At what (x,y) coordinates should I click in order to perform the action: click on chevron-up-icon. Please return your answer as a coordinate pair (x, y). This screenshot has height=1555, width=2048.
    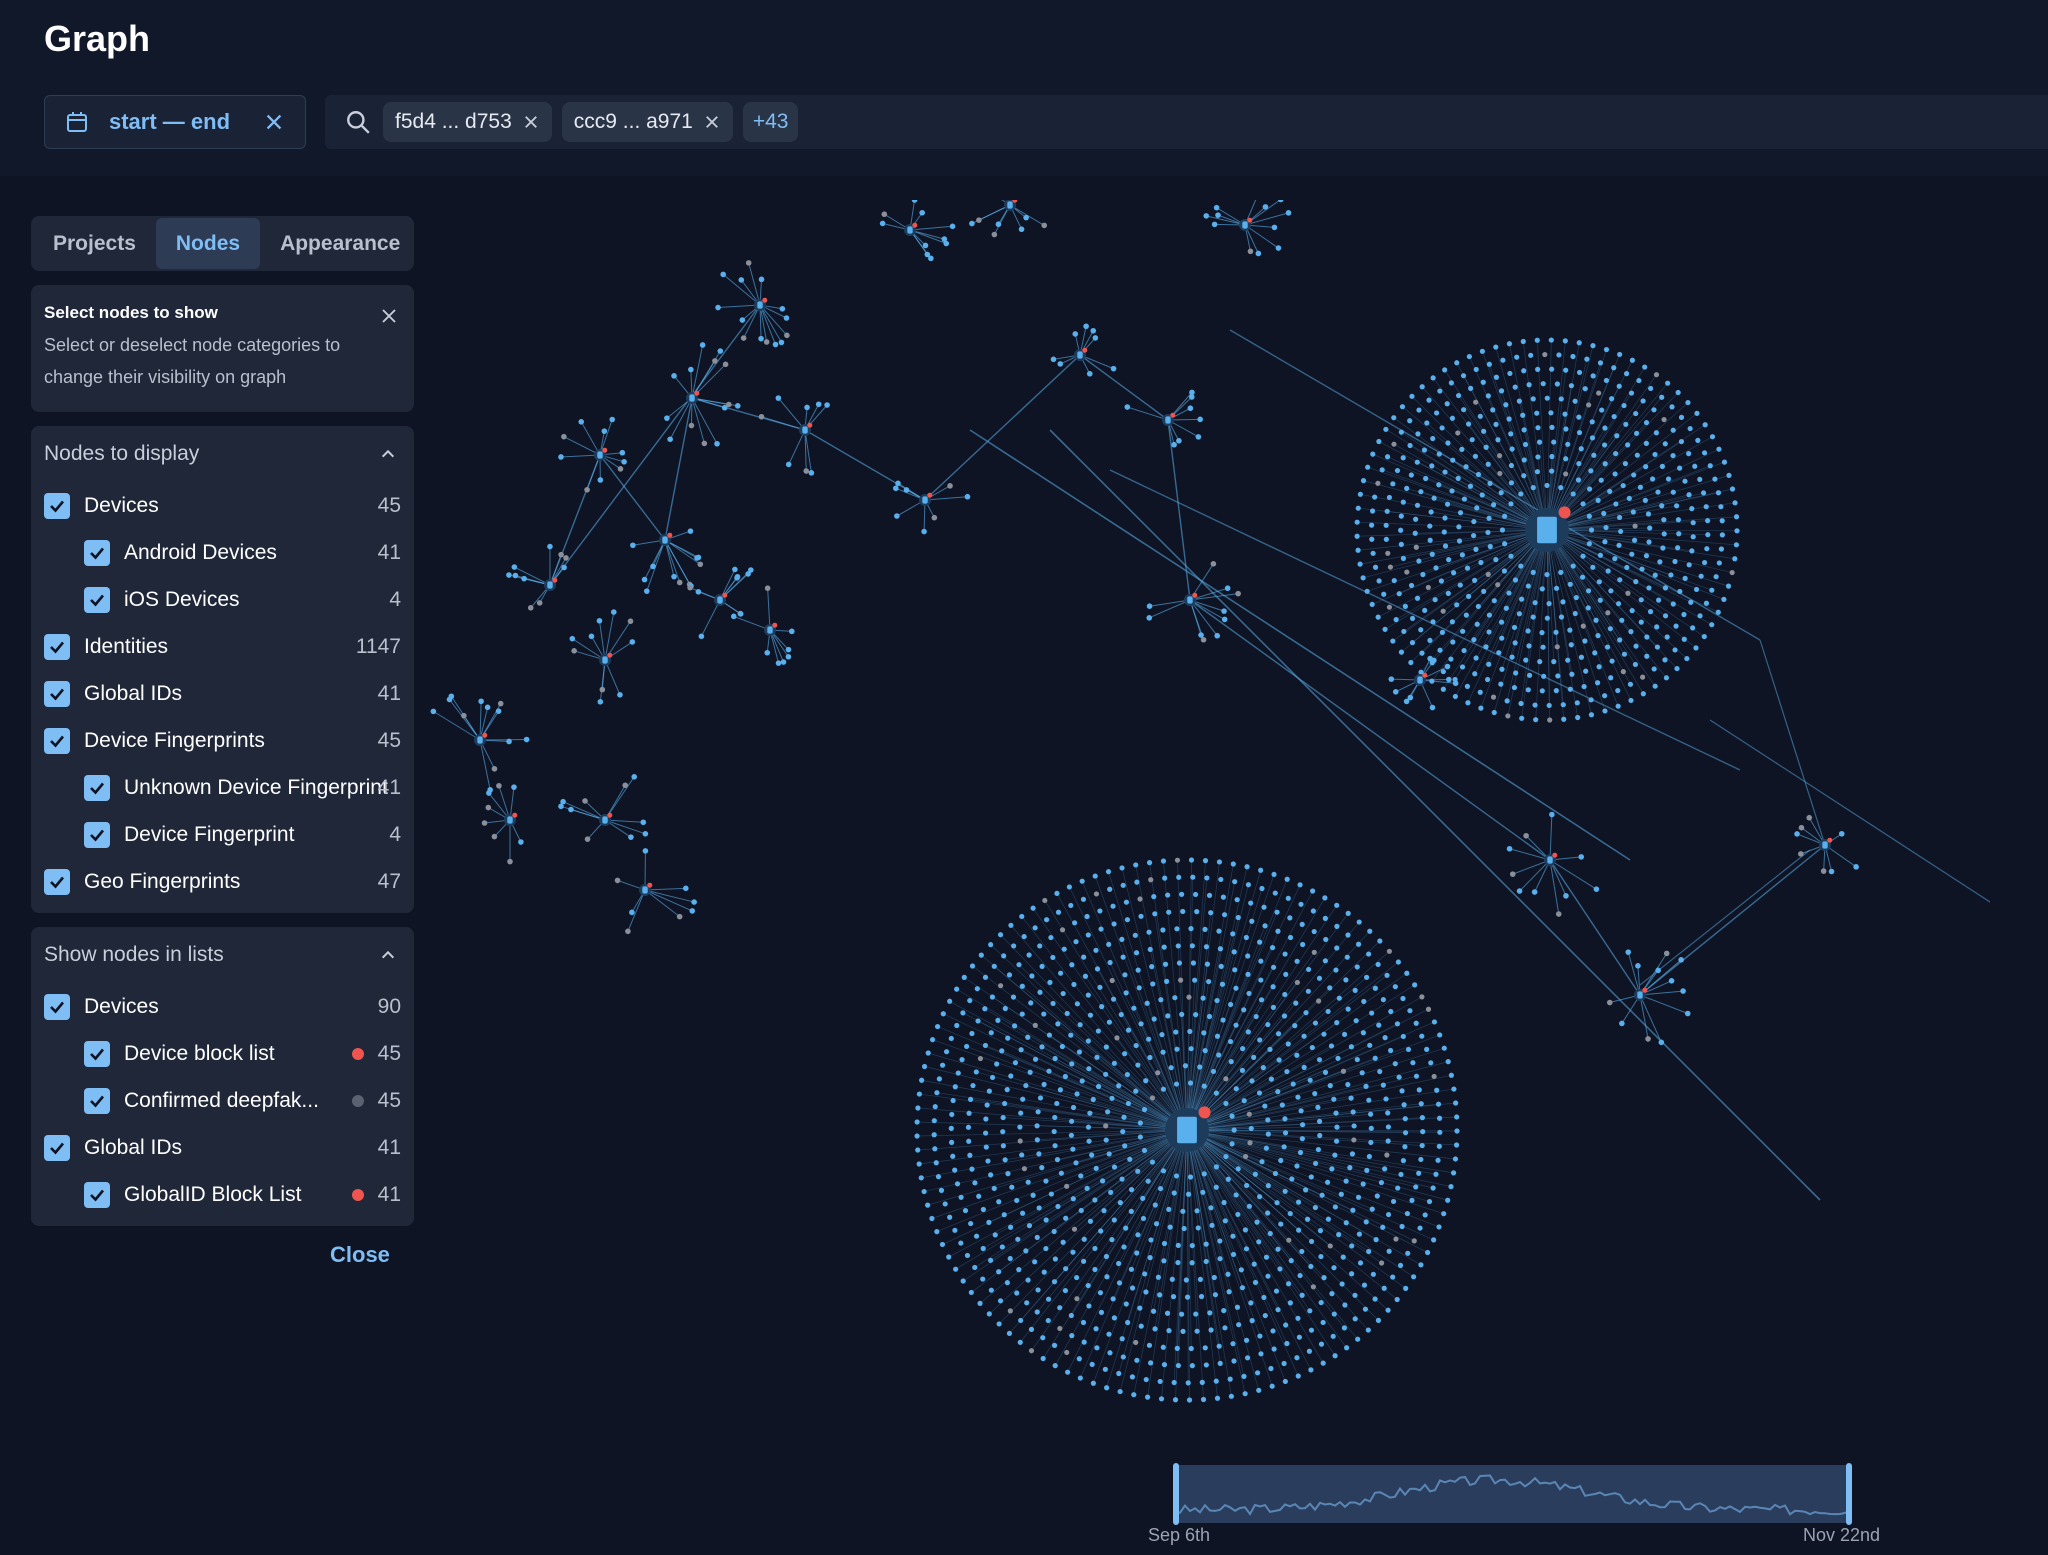
    Looking at the image, I should click on (388, 454).